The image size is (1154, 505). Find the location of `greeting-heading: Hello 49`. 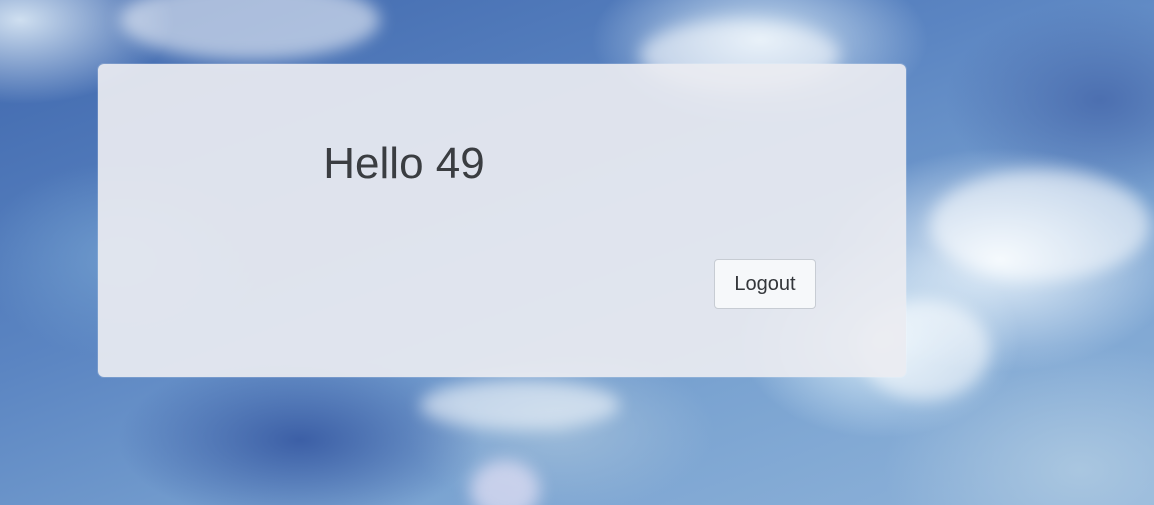

greeting-heading: Hello 49 is located at coordinates (404, 163).